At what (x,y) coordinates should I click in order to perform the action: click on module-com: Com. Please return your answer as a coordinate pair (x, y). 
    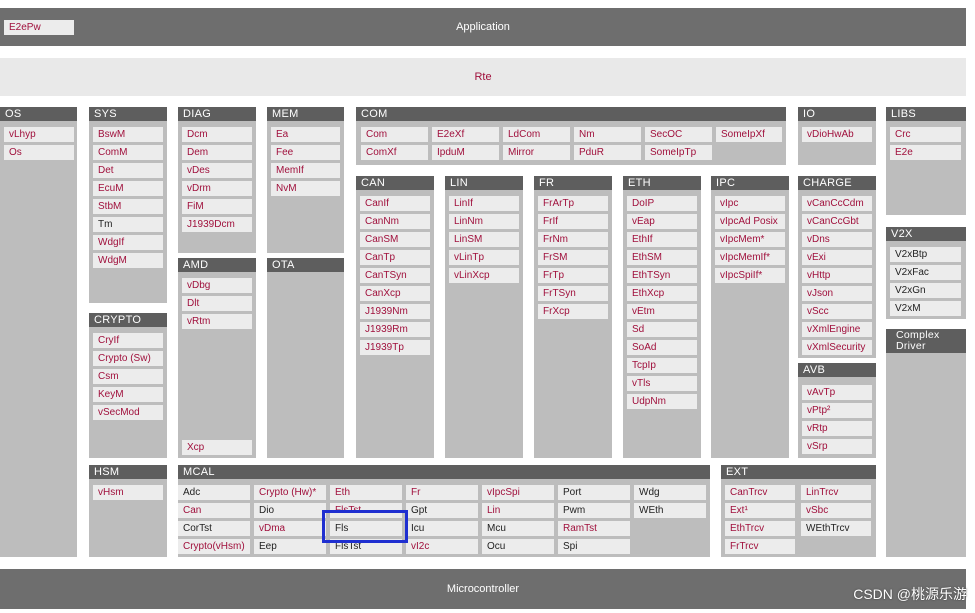
    Looking at the image, I should click on (394, 134).